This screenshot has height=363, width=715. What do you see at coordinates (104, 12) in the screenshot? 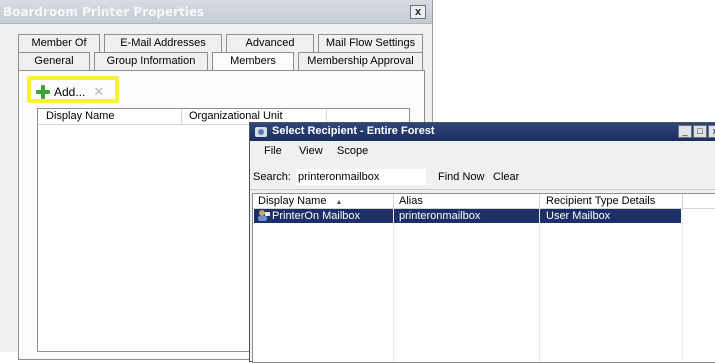
I see `properties-title: Boardroom Printer Properties` at bounding box center [104, 12].